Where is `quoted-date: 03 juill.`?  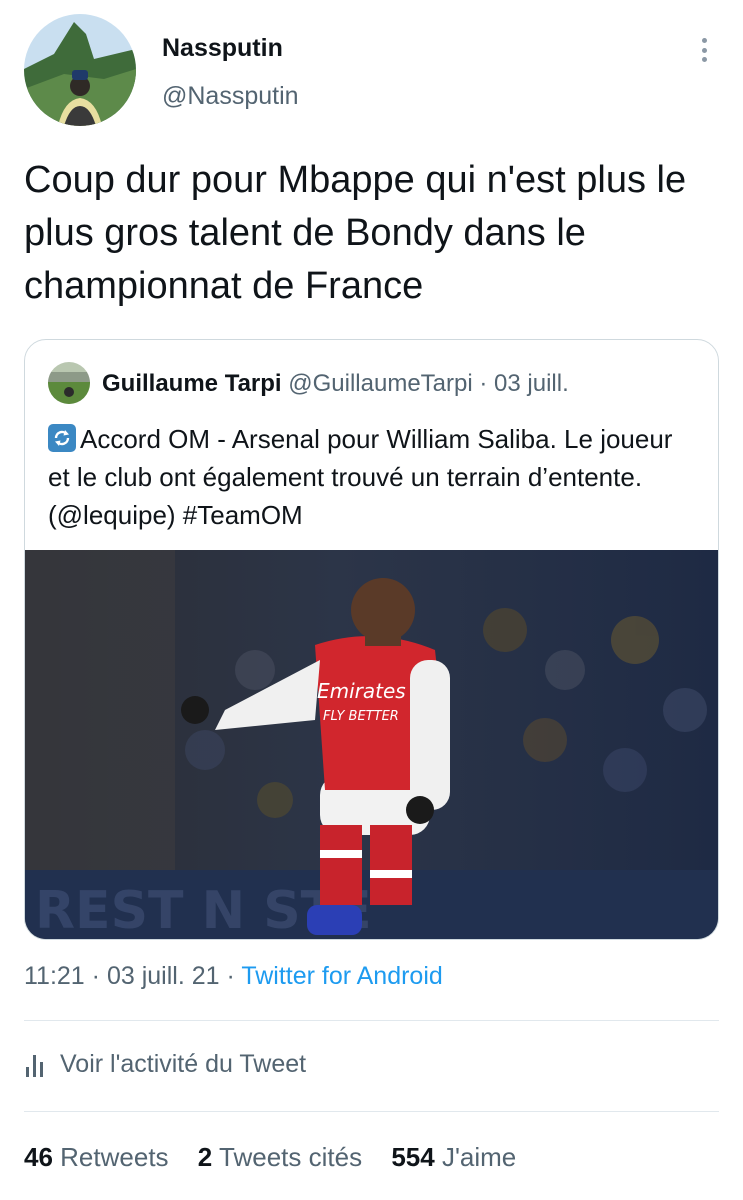 quoted-date: 03 juill. is located at coordinates (531, 383).